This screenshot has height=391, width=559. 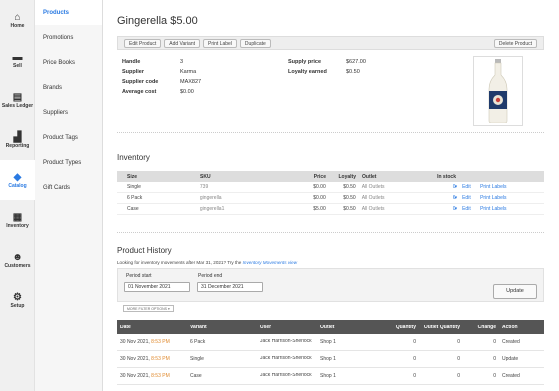 I want to click on inventory-movements-link: Inventory Movements view, so click(x=270, y=262).